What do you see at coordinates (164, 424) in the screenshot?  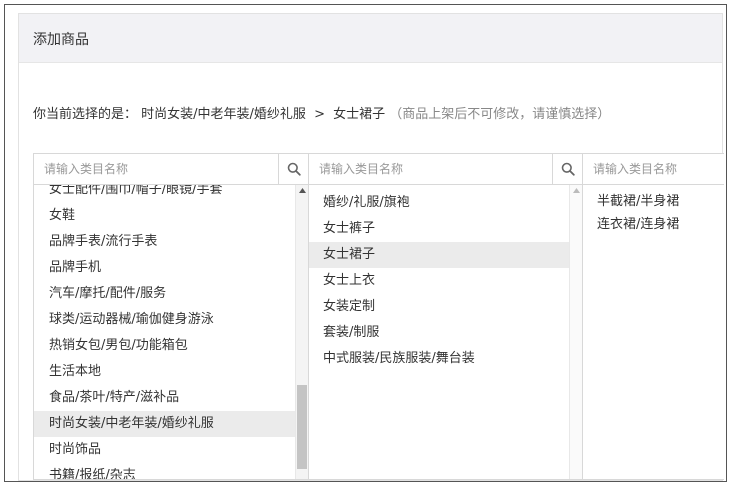 I see `list-item-selected: 时尚女装/中老年装/婚纱礼服` at bounding box center [164, 424].